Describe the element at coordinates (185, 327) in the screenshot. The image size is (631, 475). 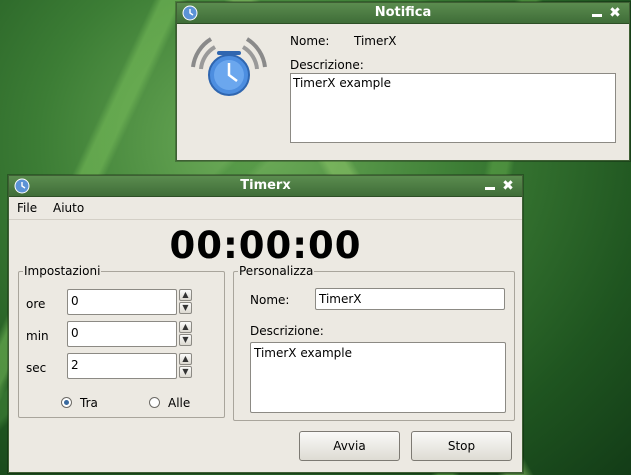
I see `min-up-icon: ▲` at that location.